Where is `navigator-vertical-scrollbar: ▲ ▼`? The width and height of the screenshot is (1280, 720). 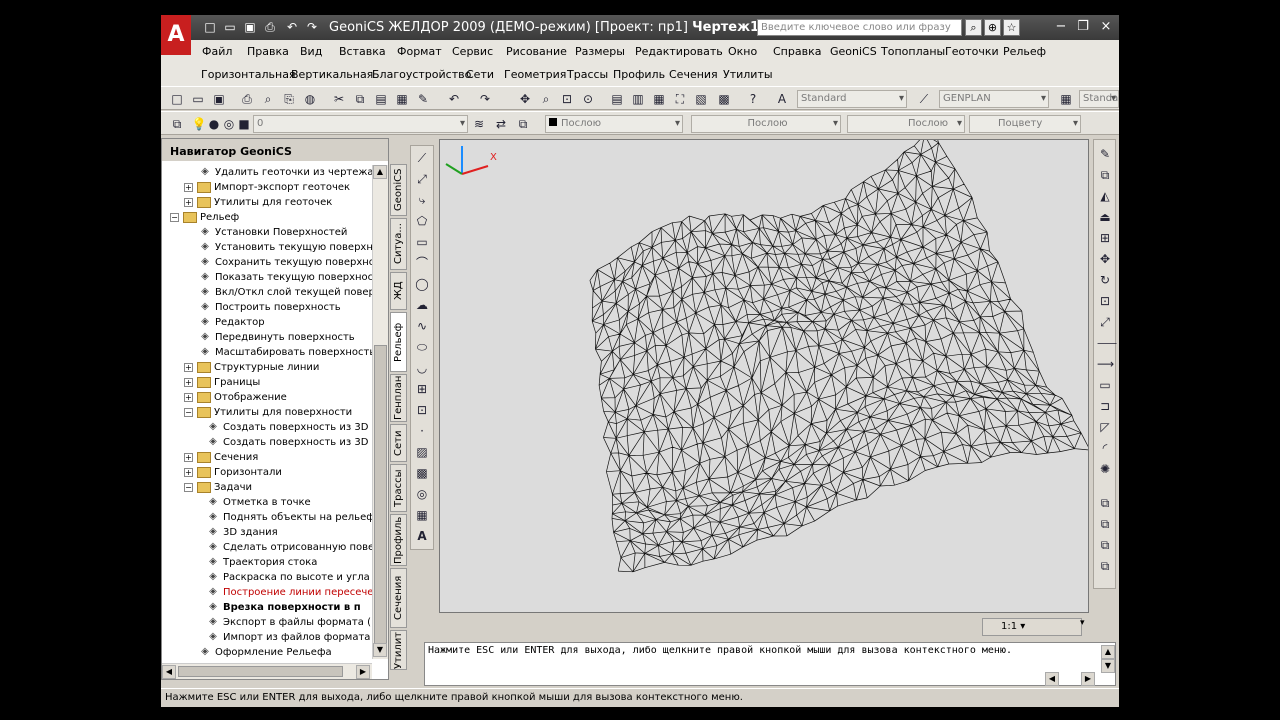 navigator-vertical-scrollbar: ▲ ▼ is located at coordinates (380, 412).